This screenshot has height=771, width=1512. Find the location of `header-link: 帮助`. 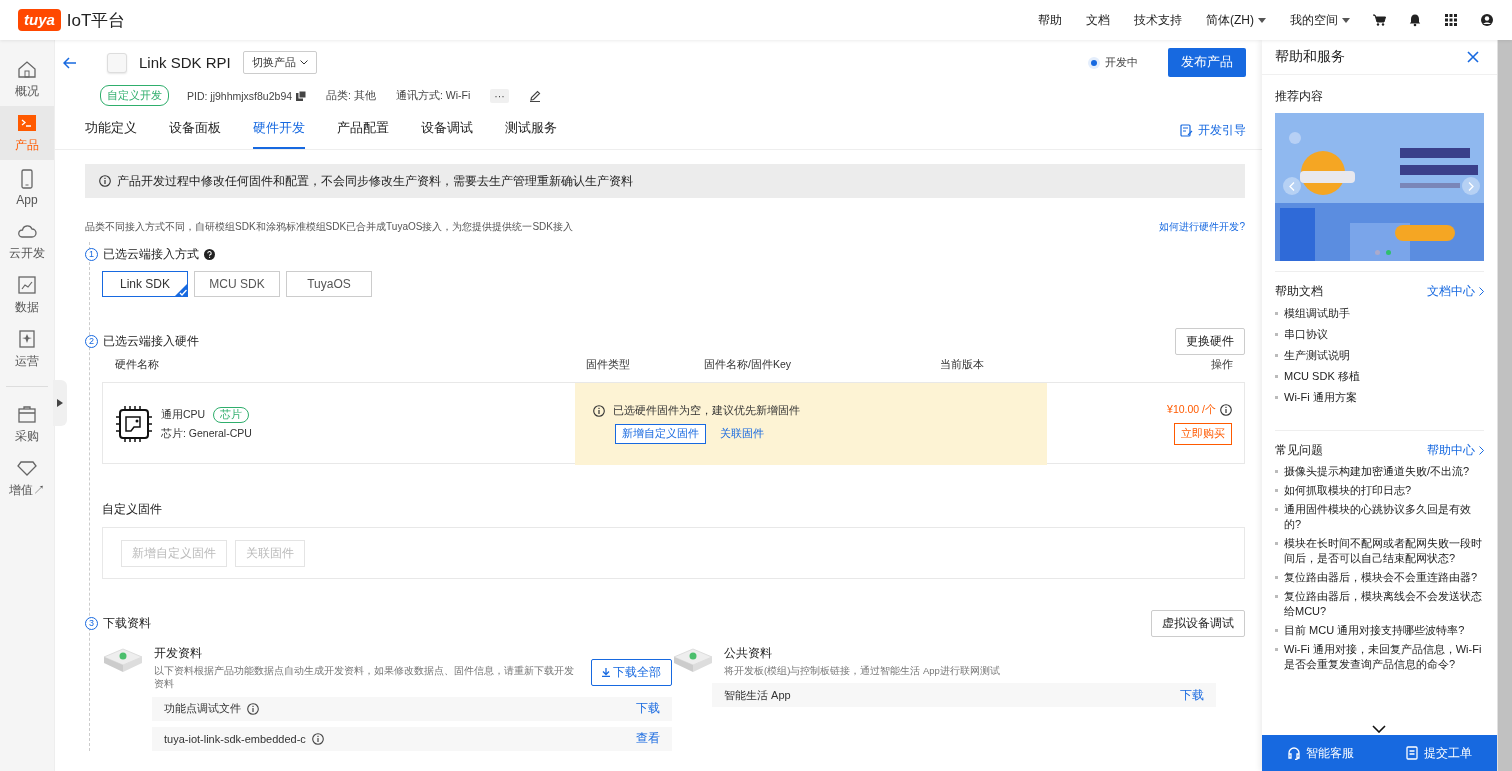

header-link: 帮助 is located at coordinates (1050, 20).